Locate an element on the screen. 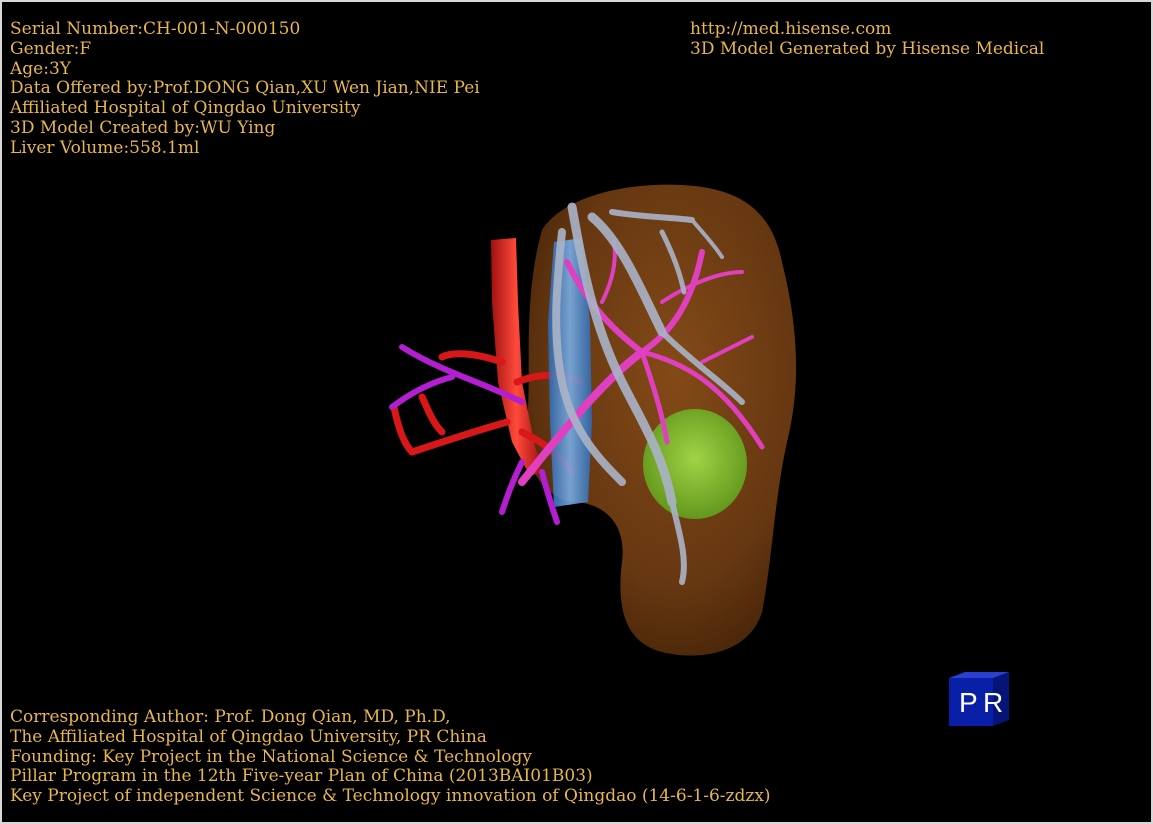  cube-label-p: P is located at coordinates (968, 702).